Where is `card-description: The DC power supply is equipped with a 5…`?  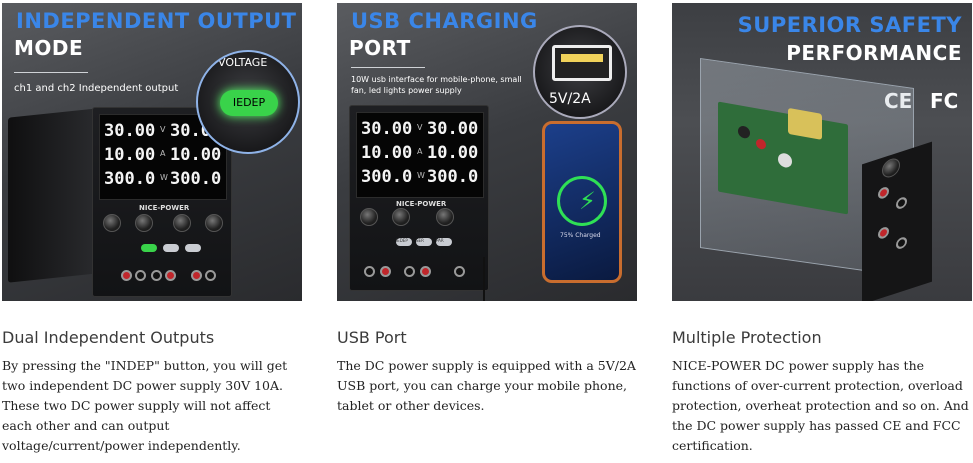 card-description: The DC power supply is equipped with a 5… is located at coordinates (486, 385).